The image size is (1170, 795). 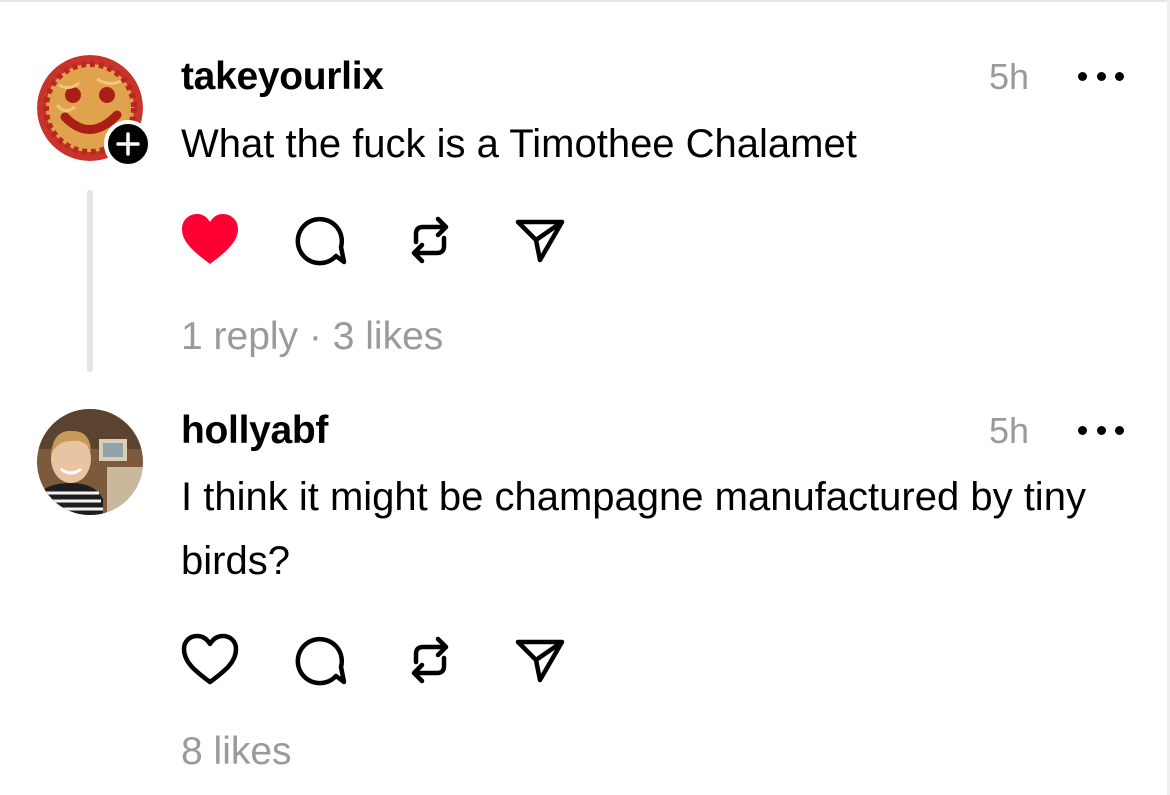 What do you see at coordinates (312, 337) in the screenshot?
I see `post-stats: 1 reply · 3 likes` at bounding box center [312, 337].